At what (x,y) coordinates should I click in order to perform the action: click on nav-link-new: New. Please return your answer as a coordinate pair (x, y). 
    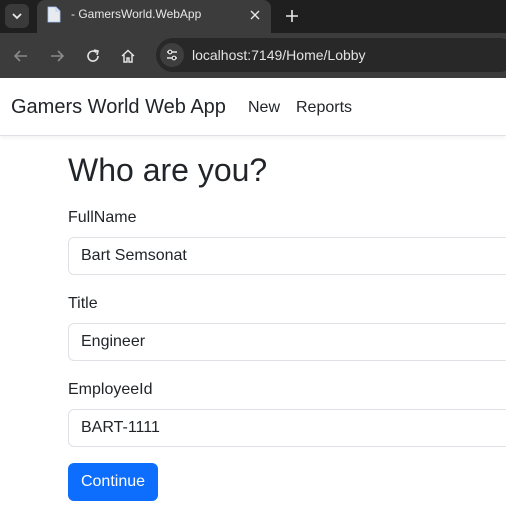
    Looking at the image, I should click on (264, 108).